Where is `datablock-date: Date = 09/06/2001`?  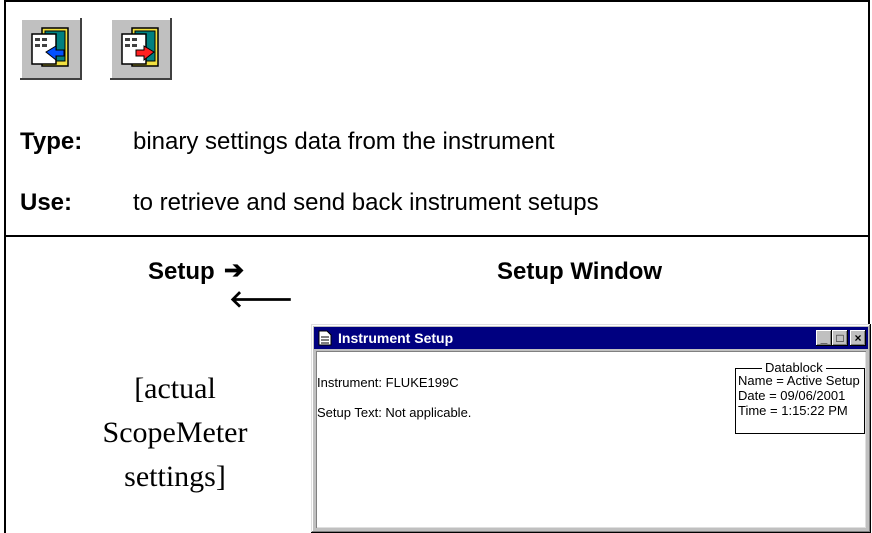
datablock-date: Date = 09/06/2001 is located at coordinates (792, 395).